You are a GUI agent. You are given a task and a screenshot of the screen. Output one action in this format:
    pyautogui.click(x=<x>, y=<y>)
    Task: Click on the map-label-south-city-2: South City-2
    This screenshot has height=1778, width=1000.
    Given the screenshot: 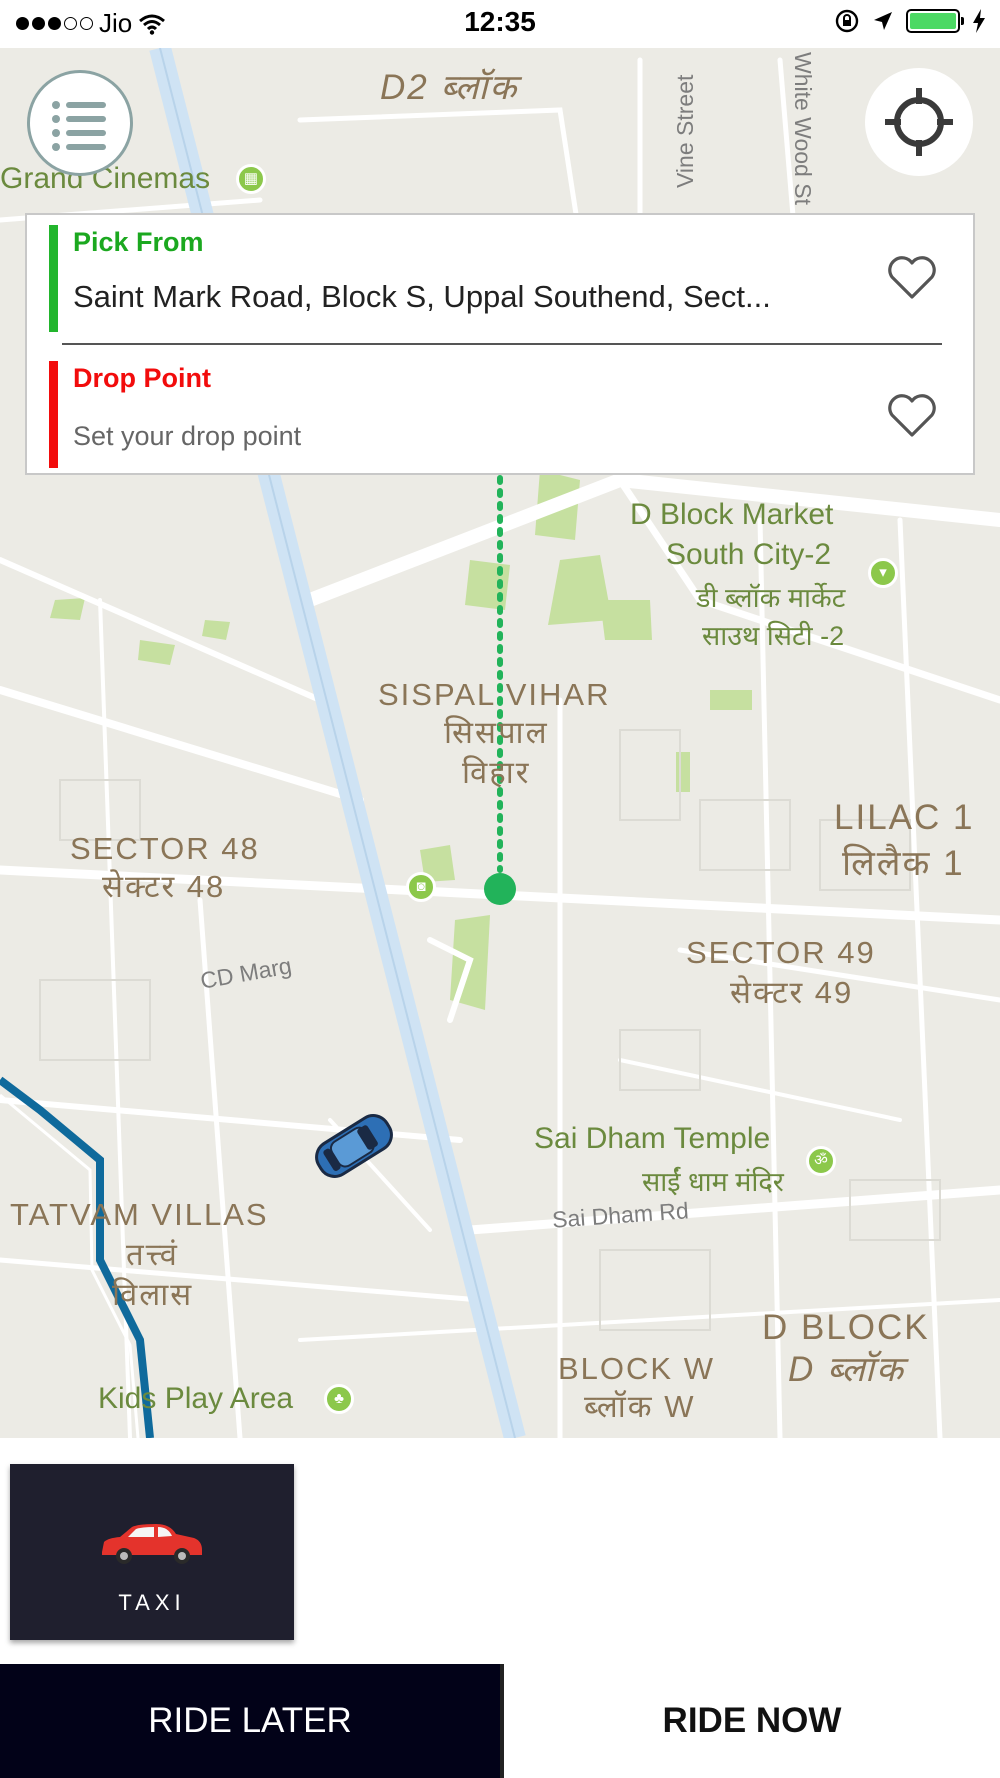 What is the action you would take?
    pyautogui.click(x=749, y=554)
    